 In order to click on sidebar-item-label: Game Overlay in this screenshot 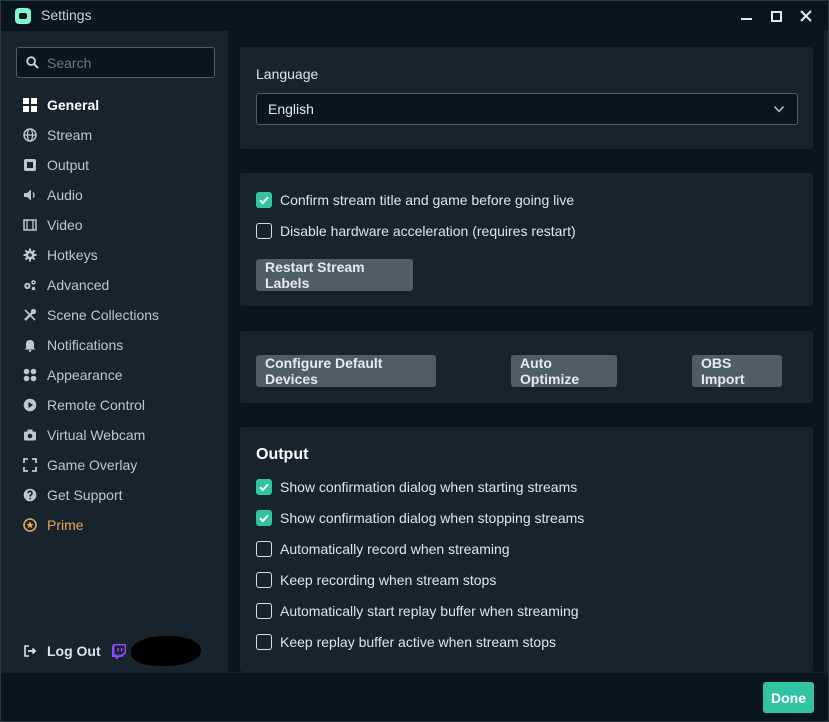, I will do `click(92, 465)`.